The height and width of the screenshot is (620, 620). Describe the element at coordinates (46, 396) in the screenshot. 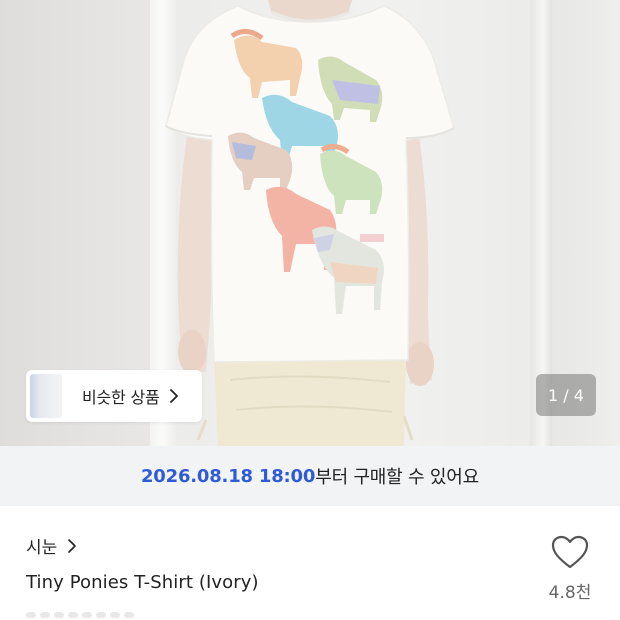

I see `similar-products-thumbnail` at that location.